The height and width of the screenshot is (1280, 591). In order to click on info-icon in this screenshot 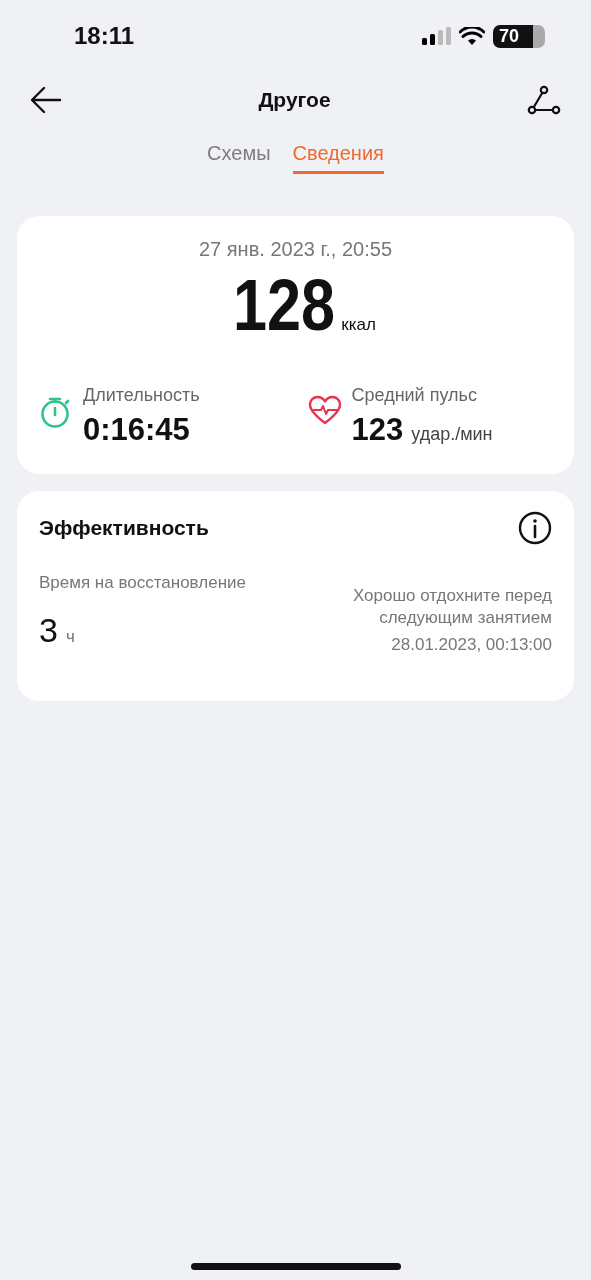, I will do `click(535, 528)`.